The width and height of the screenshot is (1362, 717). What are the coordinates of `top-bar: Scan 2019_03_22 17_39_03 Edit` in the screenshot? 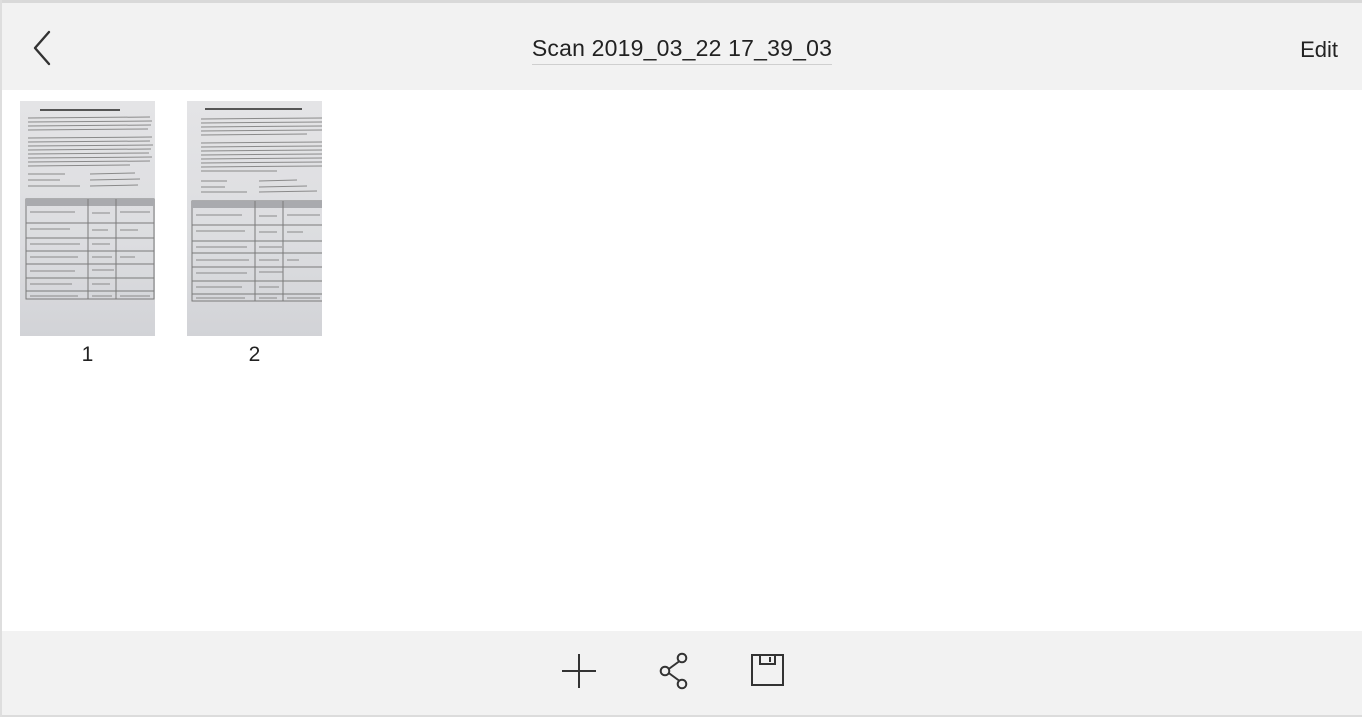 It's located at (682, 45).